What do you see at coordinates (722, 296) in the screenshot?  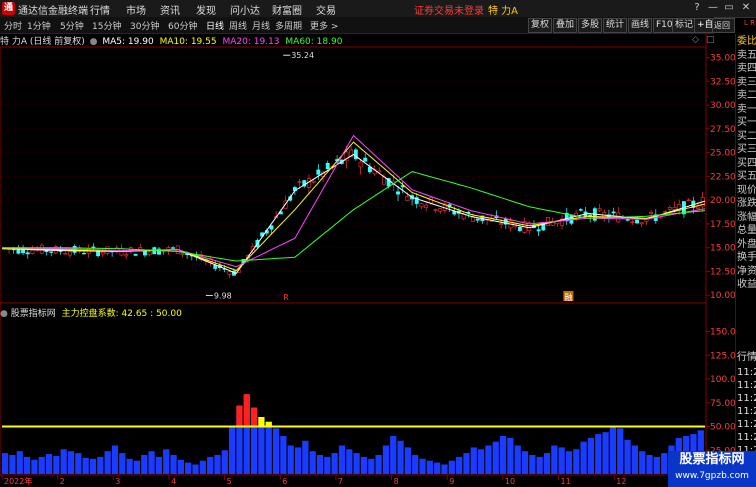 I see `price-tick-label: 10.00` at bounding box center [722, 296].